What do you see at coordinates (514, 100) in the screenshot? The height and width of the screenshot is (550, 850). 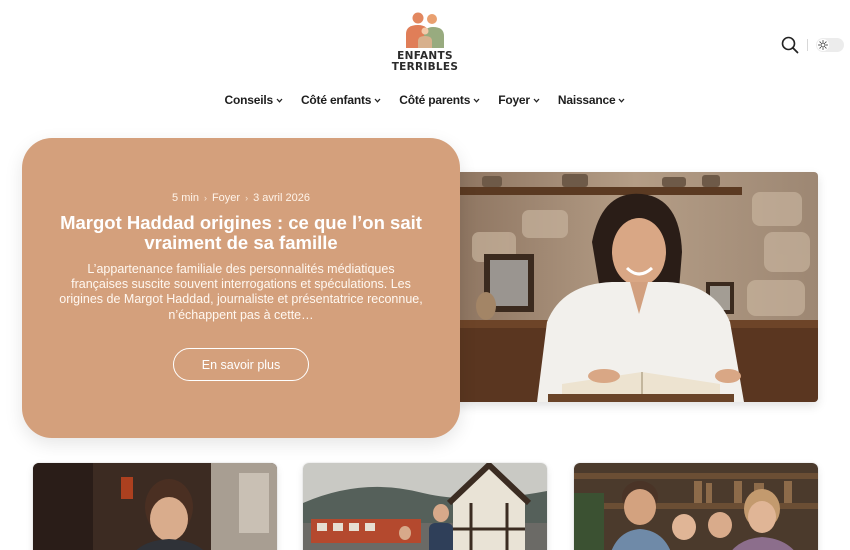 I see `nav-label: Foyer` at bounding box center [514, 100].